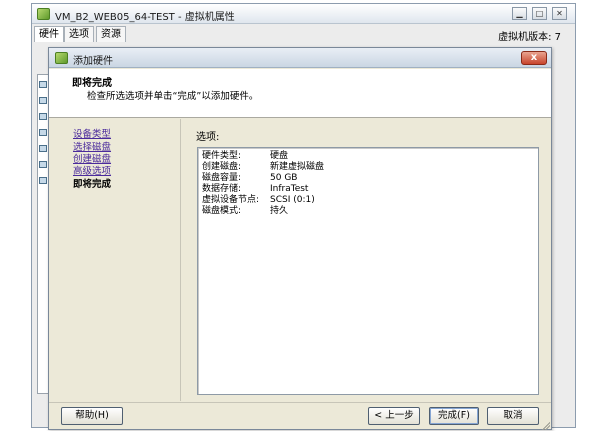  I want to click on dialog-title: 添加硬件, so click(93, 61).